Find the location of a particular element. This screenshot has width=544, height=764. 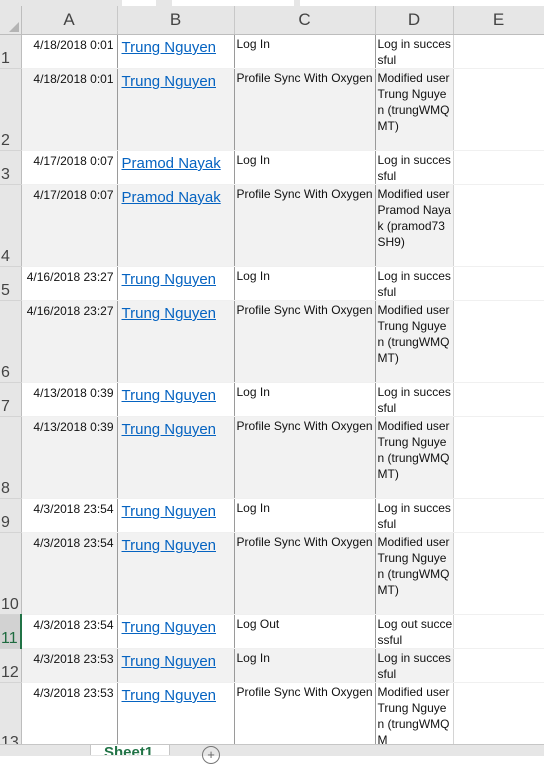

cell-result: Modified user Pramod Nayak (pramod73SH9) is located at coordinates (414, 225).